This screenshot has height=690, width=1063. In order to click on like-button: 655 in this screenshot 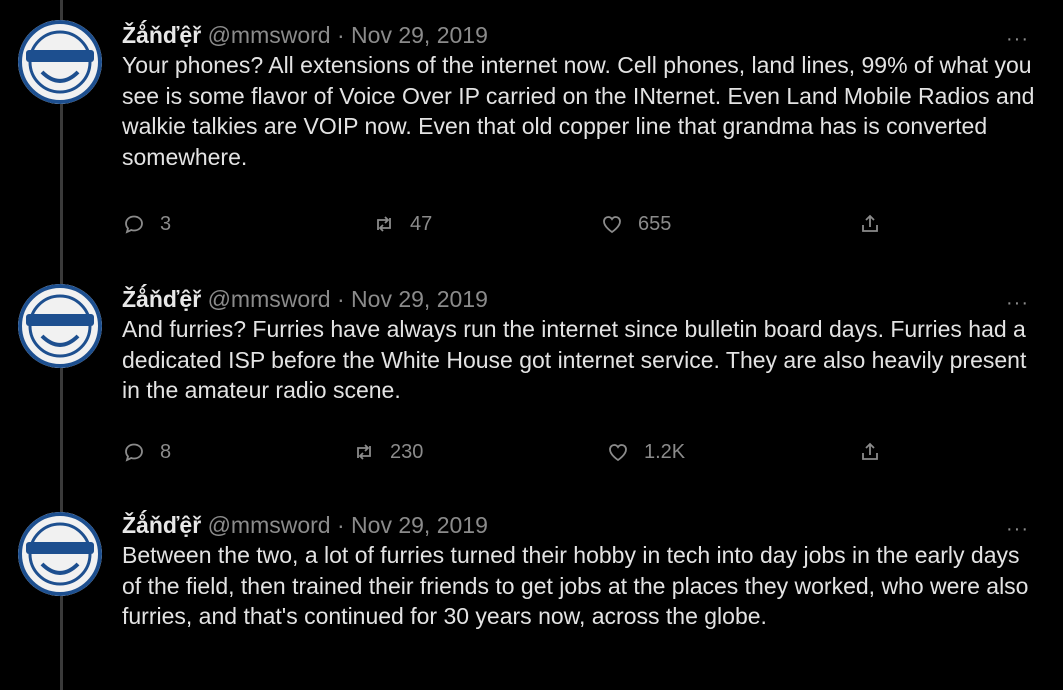, I will do `click(635, 224)`.